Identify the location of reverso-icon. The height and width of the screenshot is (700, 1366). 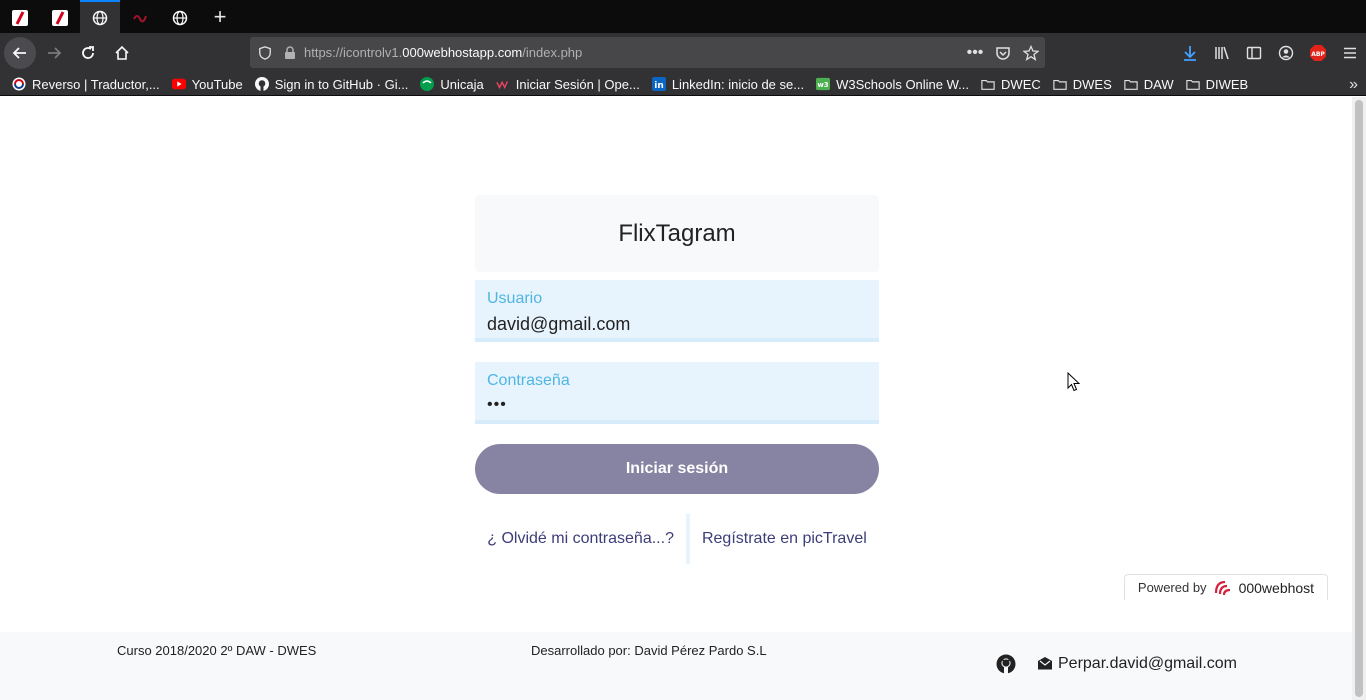
(19, 84).